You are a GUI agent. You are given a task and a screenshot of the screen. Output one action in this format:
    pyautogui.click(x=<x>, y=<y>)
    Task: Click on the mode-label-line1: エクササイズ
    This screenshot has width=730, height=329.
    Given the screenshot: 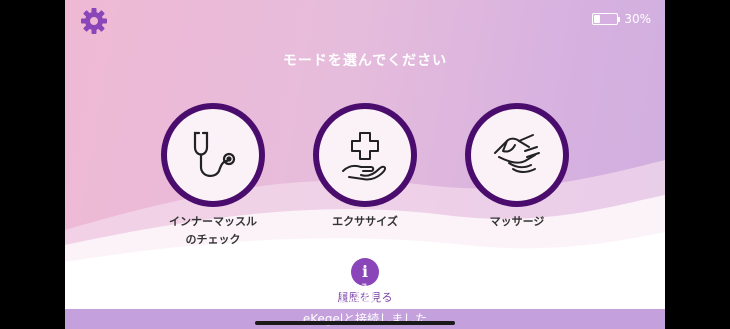 What is the action you would take?
    pyautogui.click(x=365, y=221)
    